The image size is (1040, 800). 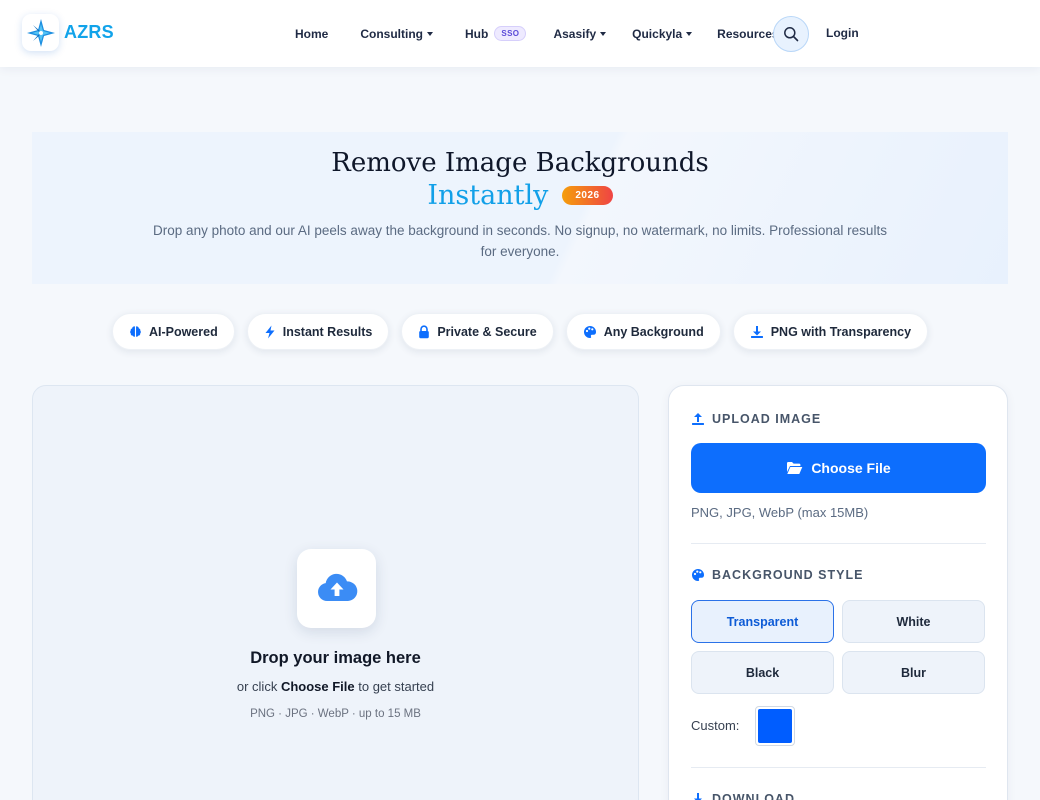 I want to click on feature-chip-label: Any Background, so click(x=653, y=331).